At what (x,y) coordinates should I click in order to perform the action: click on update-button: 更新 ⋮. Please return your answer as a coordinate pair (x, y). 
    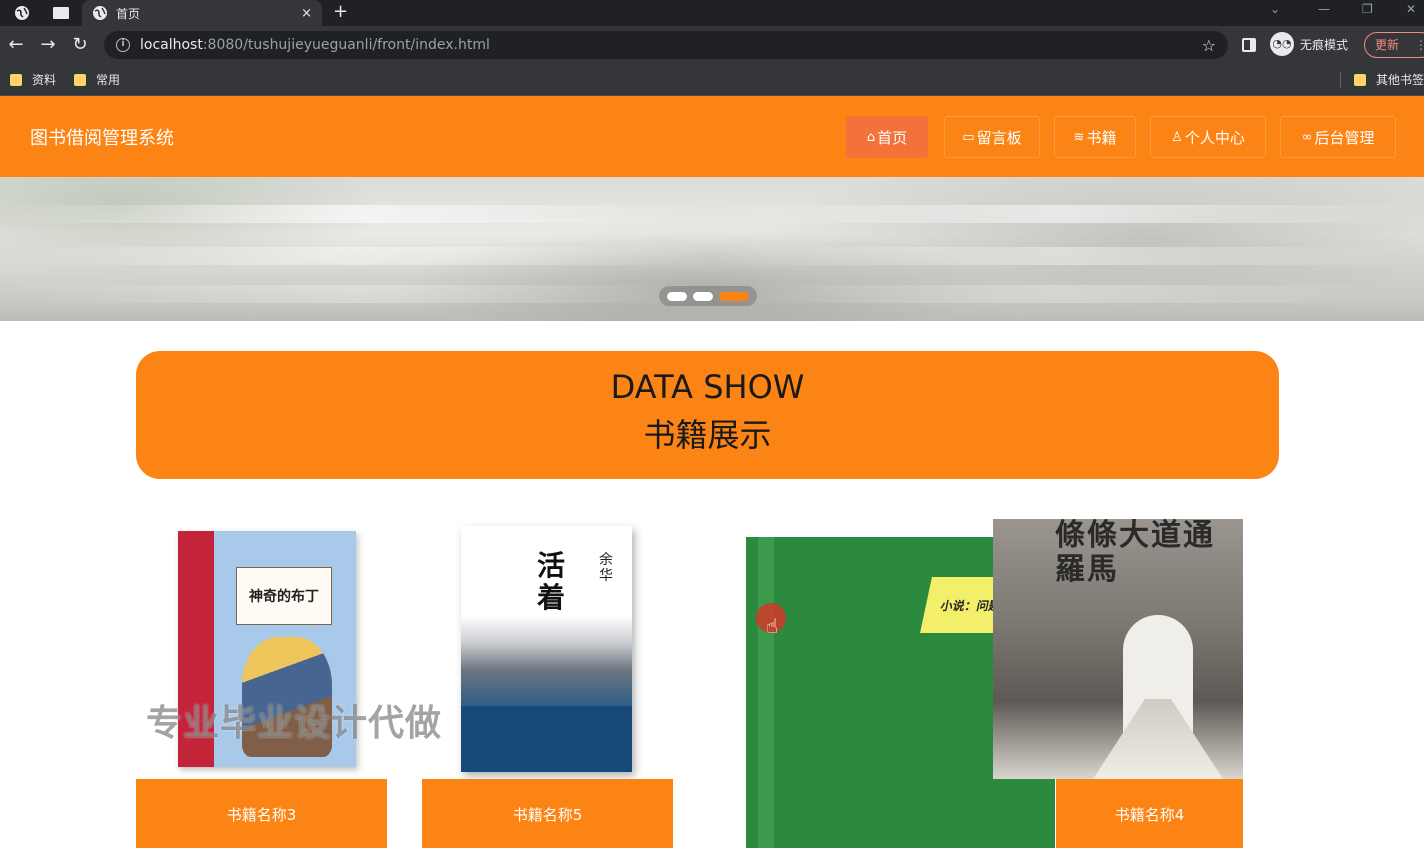
    Looking at the image, I should click on (1394, 45).